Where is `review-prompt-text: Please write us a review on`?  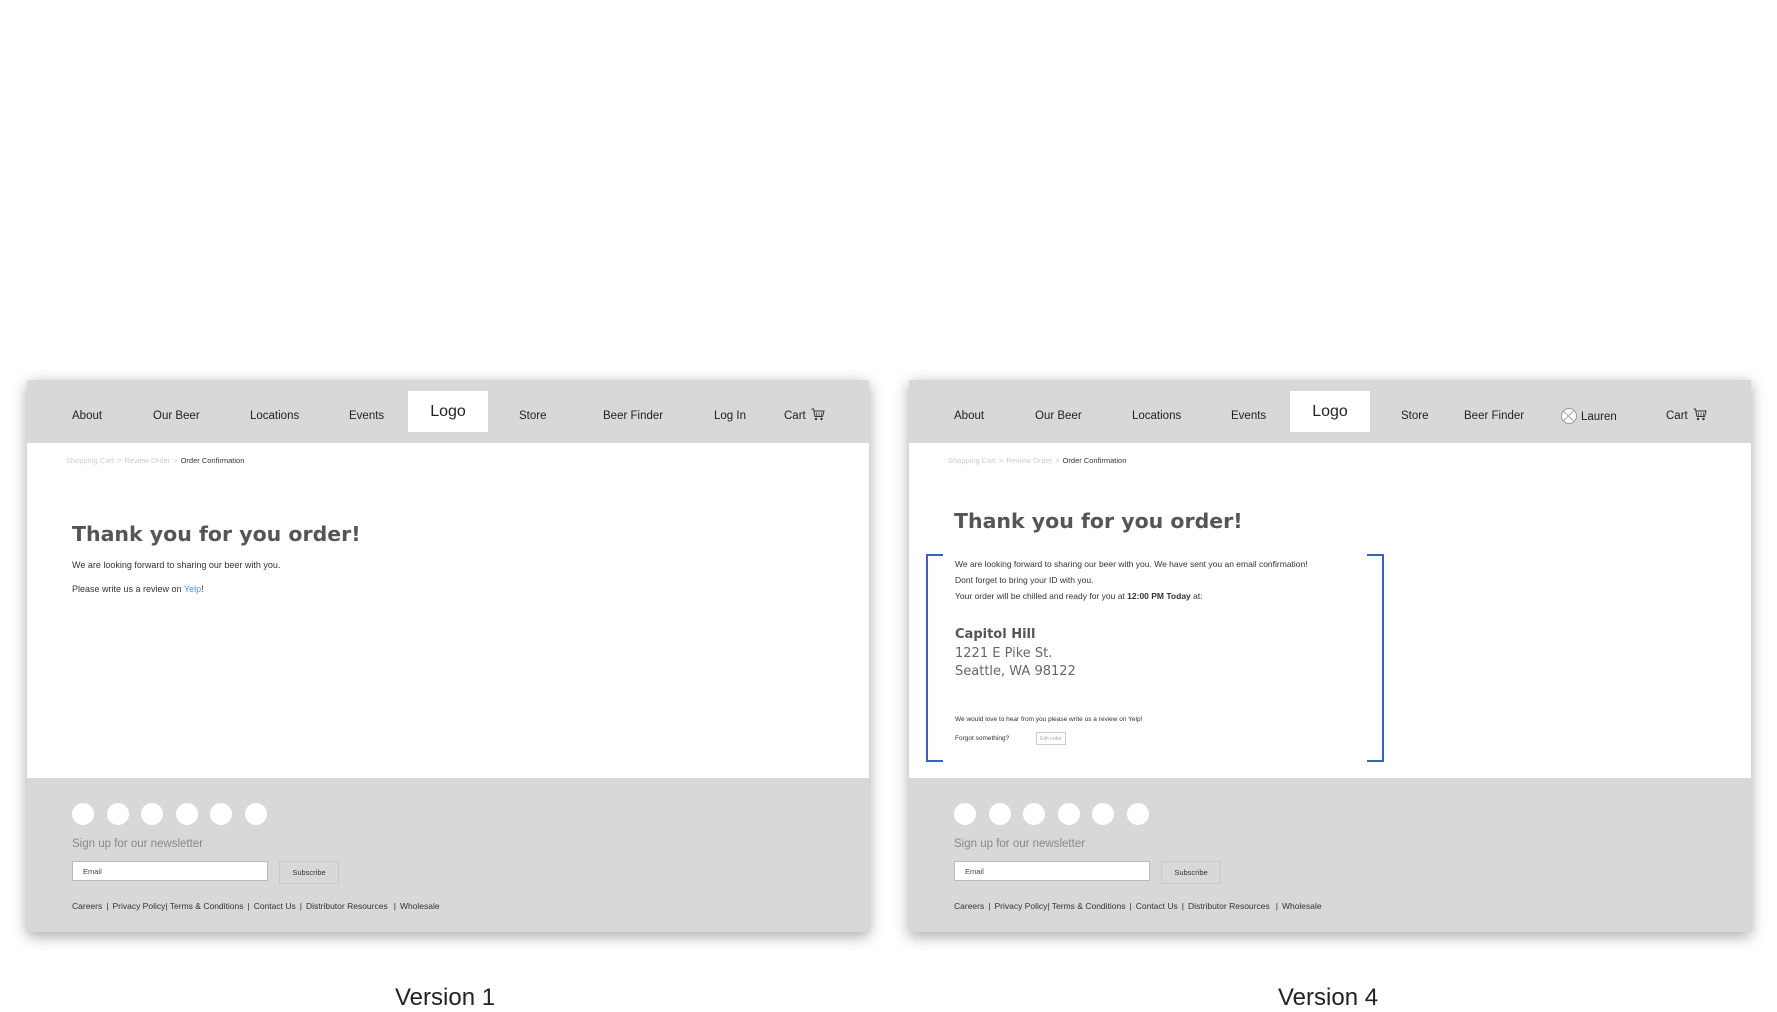 review-prompt-text: Please write us a review on is located at coordinates (128, 589).